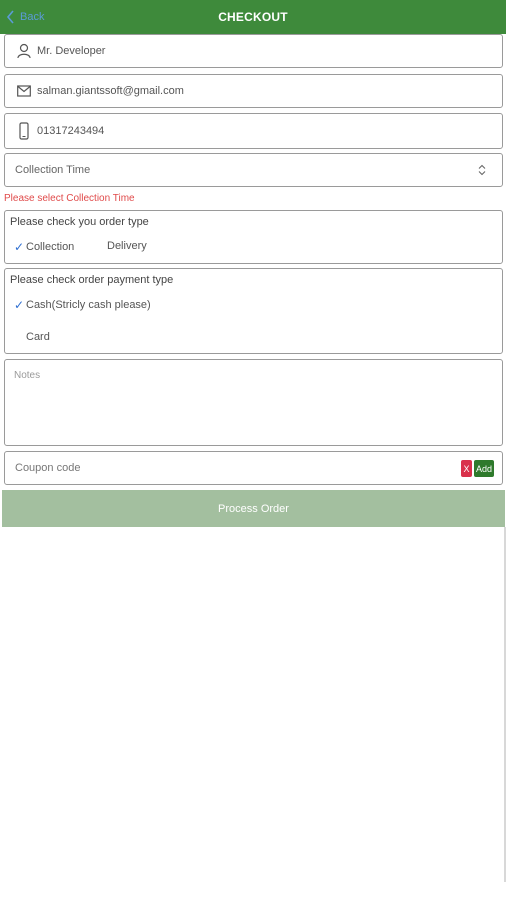  Describe the element at coordinates (110, 91) in the screenshot. I see `email-value: salman.giantssoft@gmail.com` at that location.